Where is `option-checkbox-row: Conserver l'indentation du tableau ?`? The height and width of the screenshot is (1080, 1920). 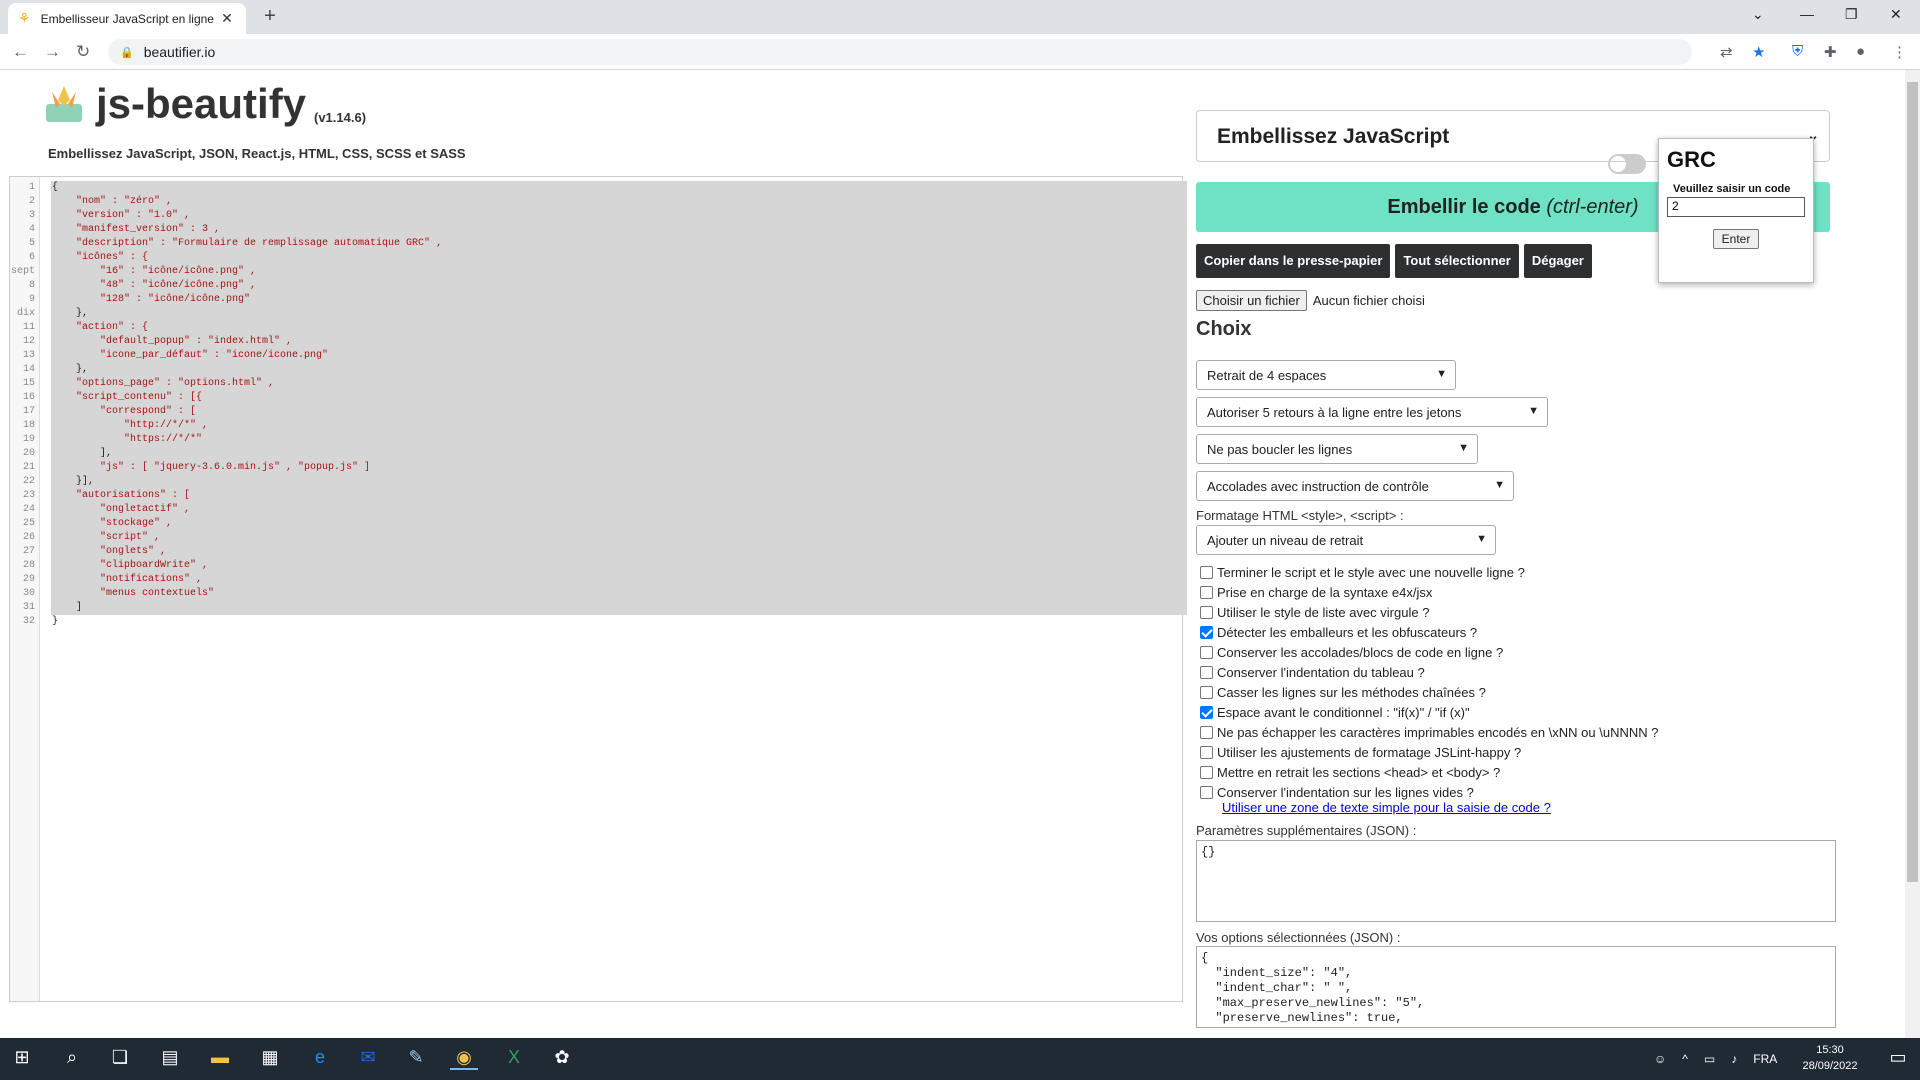
option-checkbox-row: Conserver l'indentation du tableau ? is located at coordinates (1312, 672).